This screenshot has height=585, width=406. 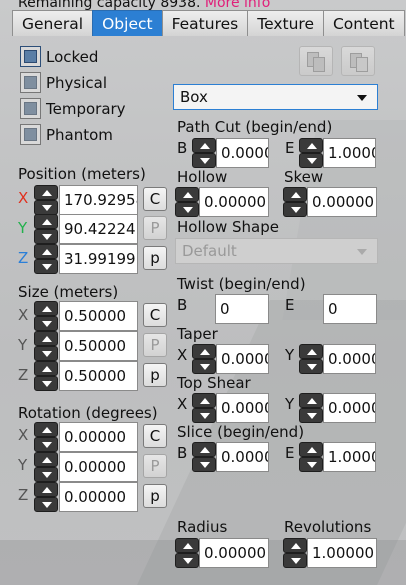 I want to click on twist-end-field: 0, so click(x=350, y=309).